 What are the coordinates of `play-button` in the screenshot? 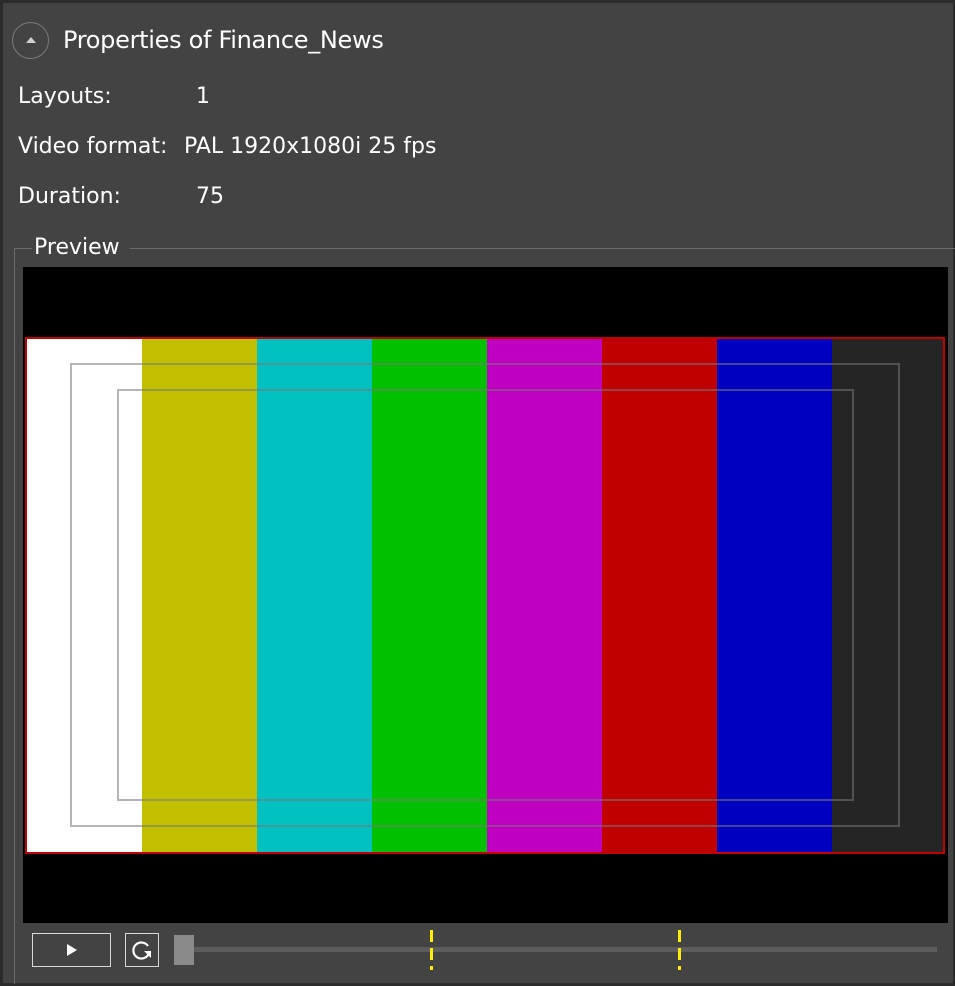 It's located at (71, 950).